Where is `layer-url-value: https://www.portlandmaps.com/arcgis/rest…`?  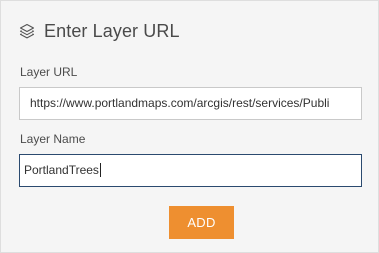
layer-url-value: https://www.portlandmaps.com/arcgis/rest… is located at coordinates (180, 103).